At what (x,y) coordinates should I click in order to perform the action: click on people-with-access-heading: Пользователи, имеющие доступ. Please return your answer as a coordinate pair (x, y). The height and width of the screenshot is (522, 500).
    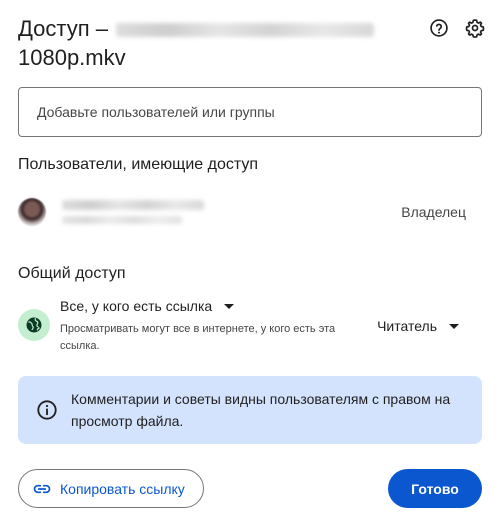
    Looking at the image, I should click on (138, 164).